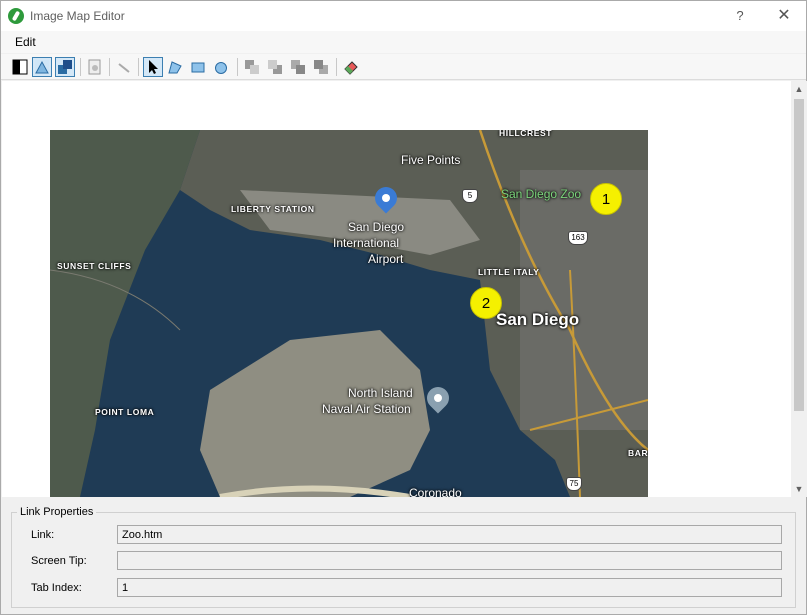 The width and height of the screenshot is (807, 615). I want to click on scroll-up-arrow-icon: ▲, so click(799, 89).